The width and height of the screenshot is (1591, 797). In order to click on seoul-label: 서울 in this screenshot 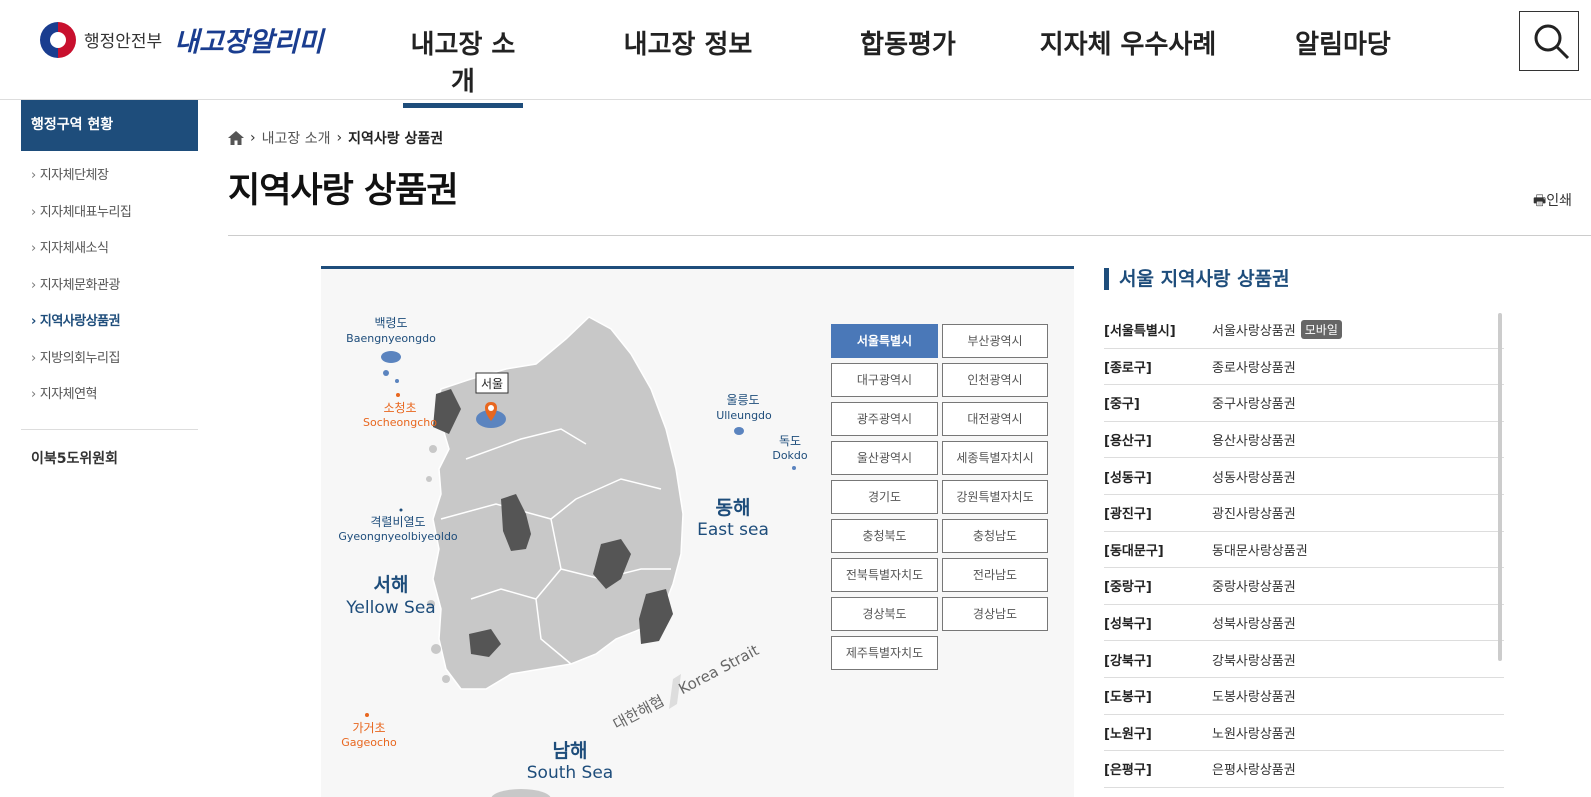, I will do `click(492, 384)`.